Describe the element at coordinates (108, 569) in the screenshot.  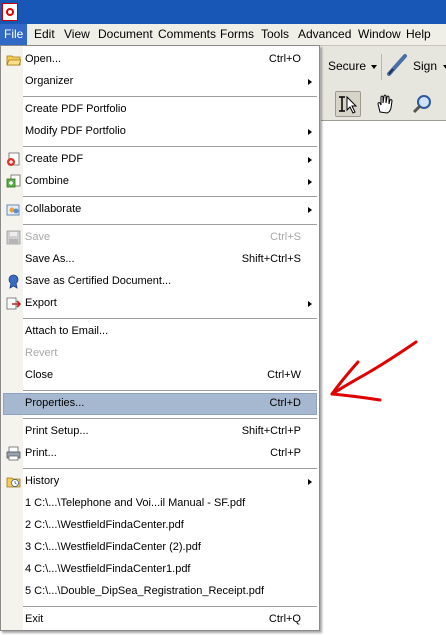
I see `menu-item-label: 4 C:\...\WestfieldFindaCenter1.pdf` at that location.